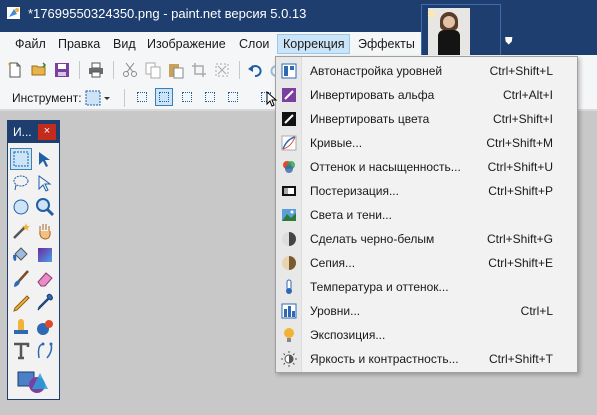 The height and width of the screenshot is (415, 597). I want to click on menu-item-brightness-contrast: Яркость и контрастность... Ctrl+Shift+T, so click(426, 359).